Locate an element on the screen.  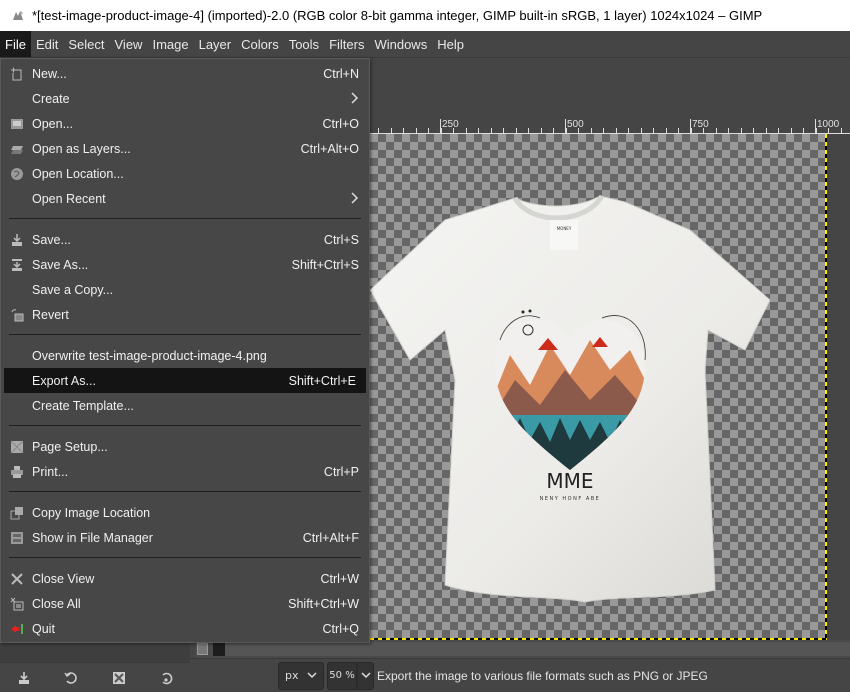
menu-item-copy-image-location: Copy Image Location is located at coordinates (185, 512).